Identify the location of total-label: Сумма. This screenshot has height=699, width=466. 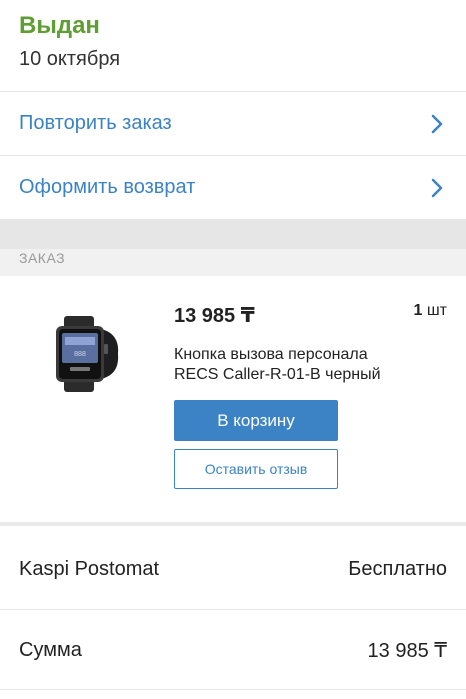
(50, 649).